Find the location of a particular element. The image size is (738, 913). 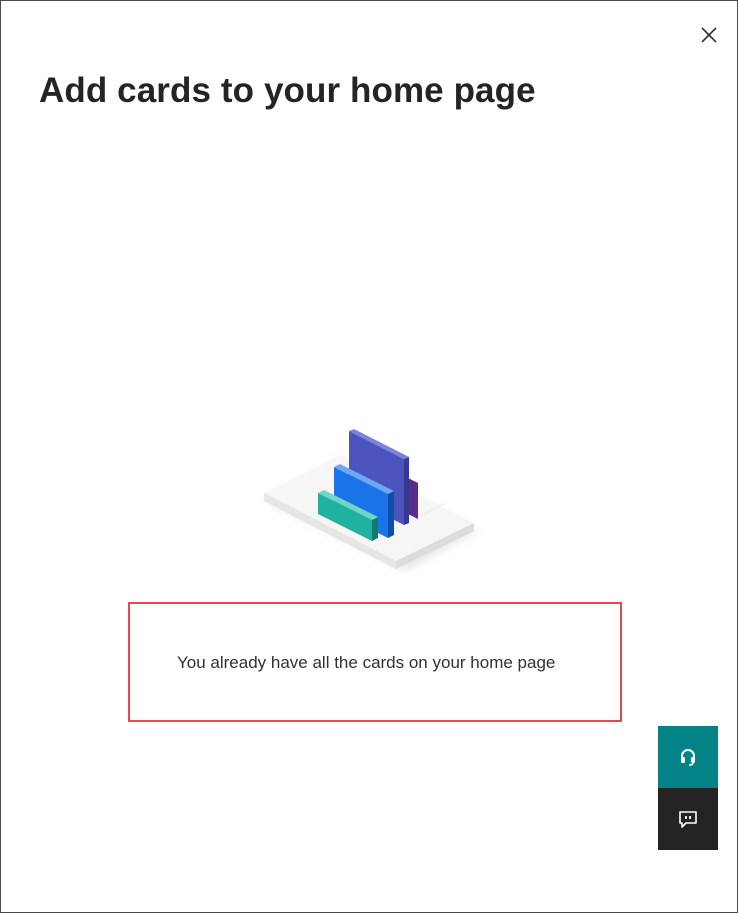

headset-icon is located at coordinates (688, 757).